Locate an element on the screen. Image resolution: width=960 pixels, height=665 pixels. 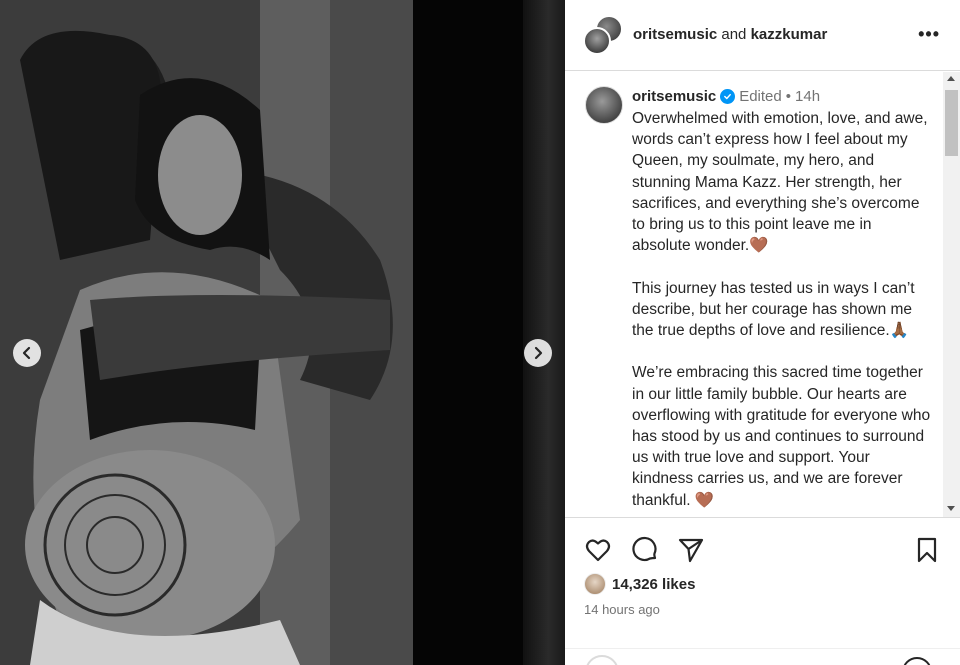
chevron-right-icon is located at coordinates (538, 353).